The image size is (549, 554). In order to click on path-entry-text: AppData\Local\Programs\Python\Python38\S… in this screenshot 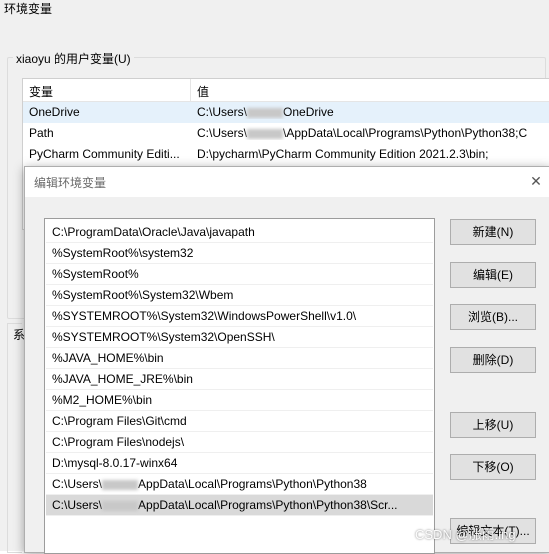, I will do `click(268, 505)`.